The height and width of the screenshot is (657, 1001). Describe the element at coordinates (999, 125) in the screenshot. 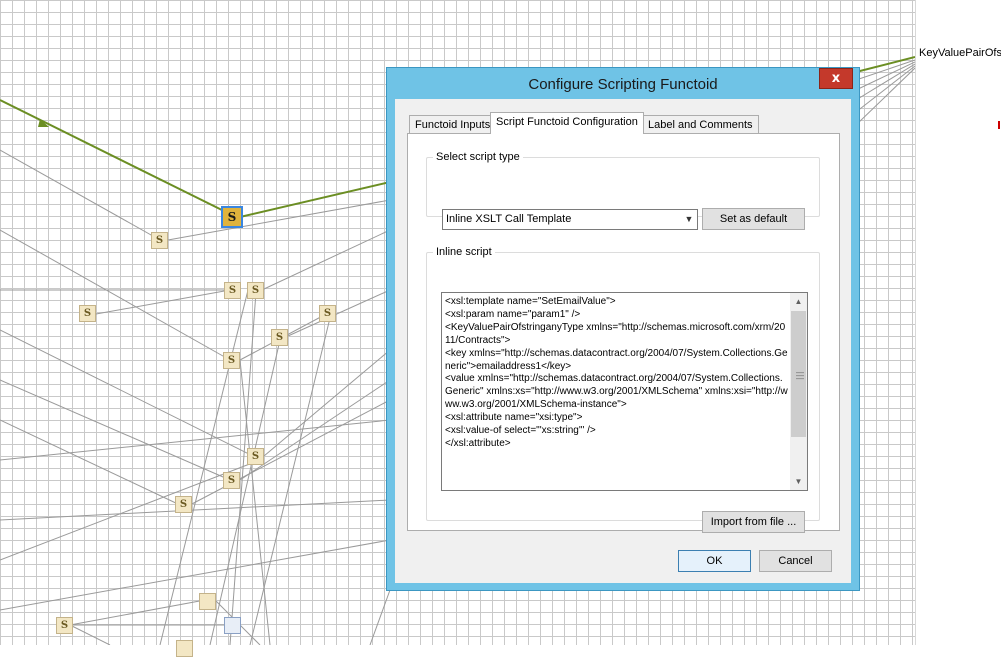

I see `link-endpoint-marker` at that location.